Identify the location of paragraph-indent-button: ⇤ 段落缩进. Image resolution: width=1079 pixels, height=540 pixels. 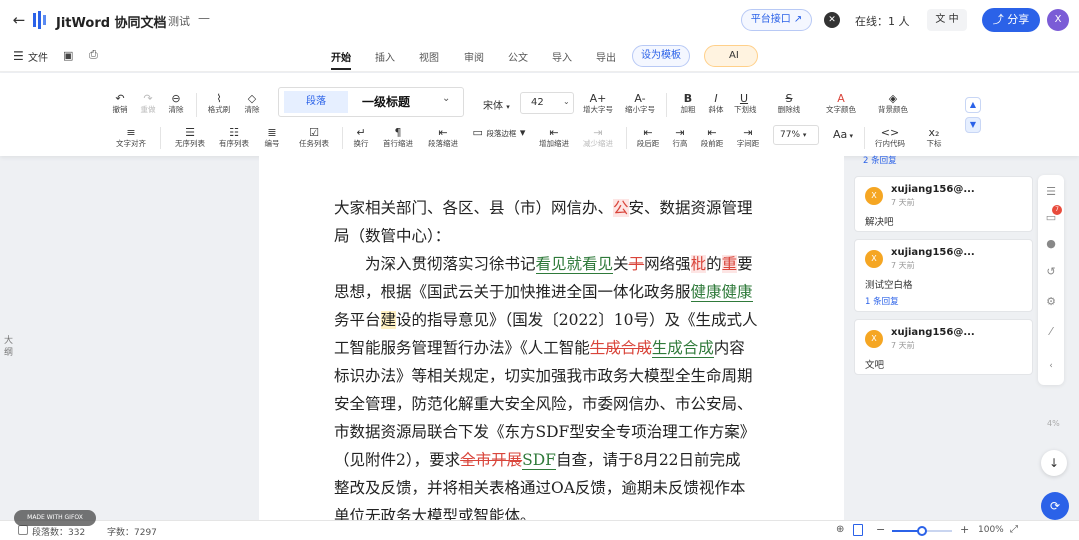
(443, 138).